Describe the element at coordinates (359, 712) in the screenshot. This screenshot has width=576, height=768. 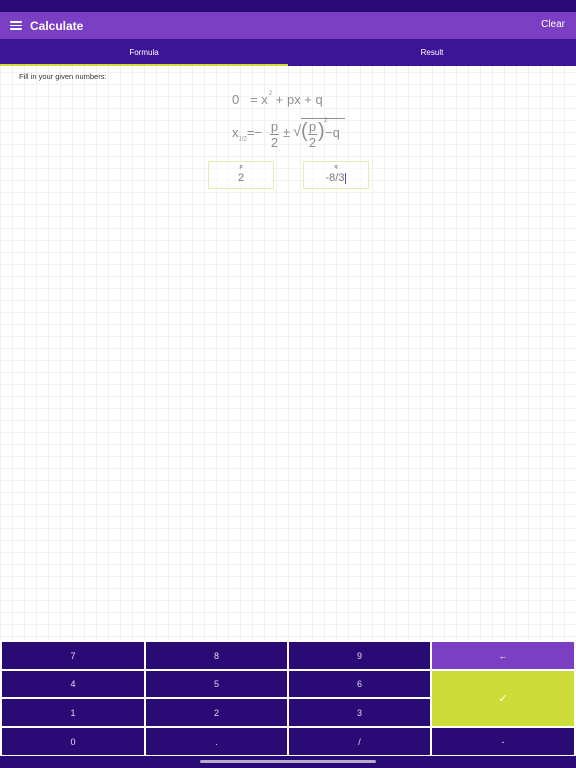
I see `key-3: 3` at that location.